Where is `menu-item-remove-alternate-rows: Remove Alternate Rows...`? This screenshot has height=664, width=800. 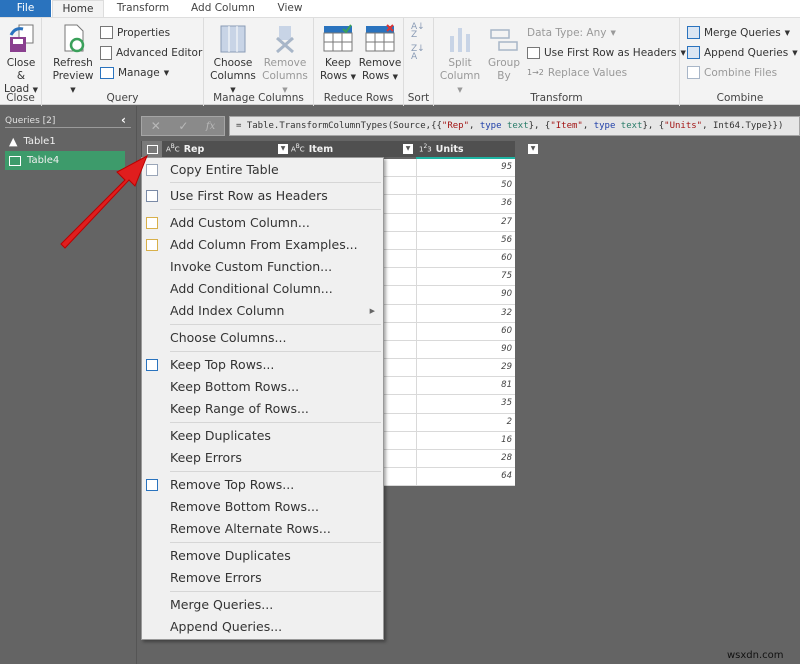 menu-item-remove-alternate-rows: Remove Alternate Rows... is located at coordinates (262, 529).